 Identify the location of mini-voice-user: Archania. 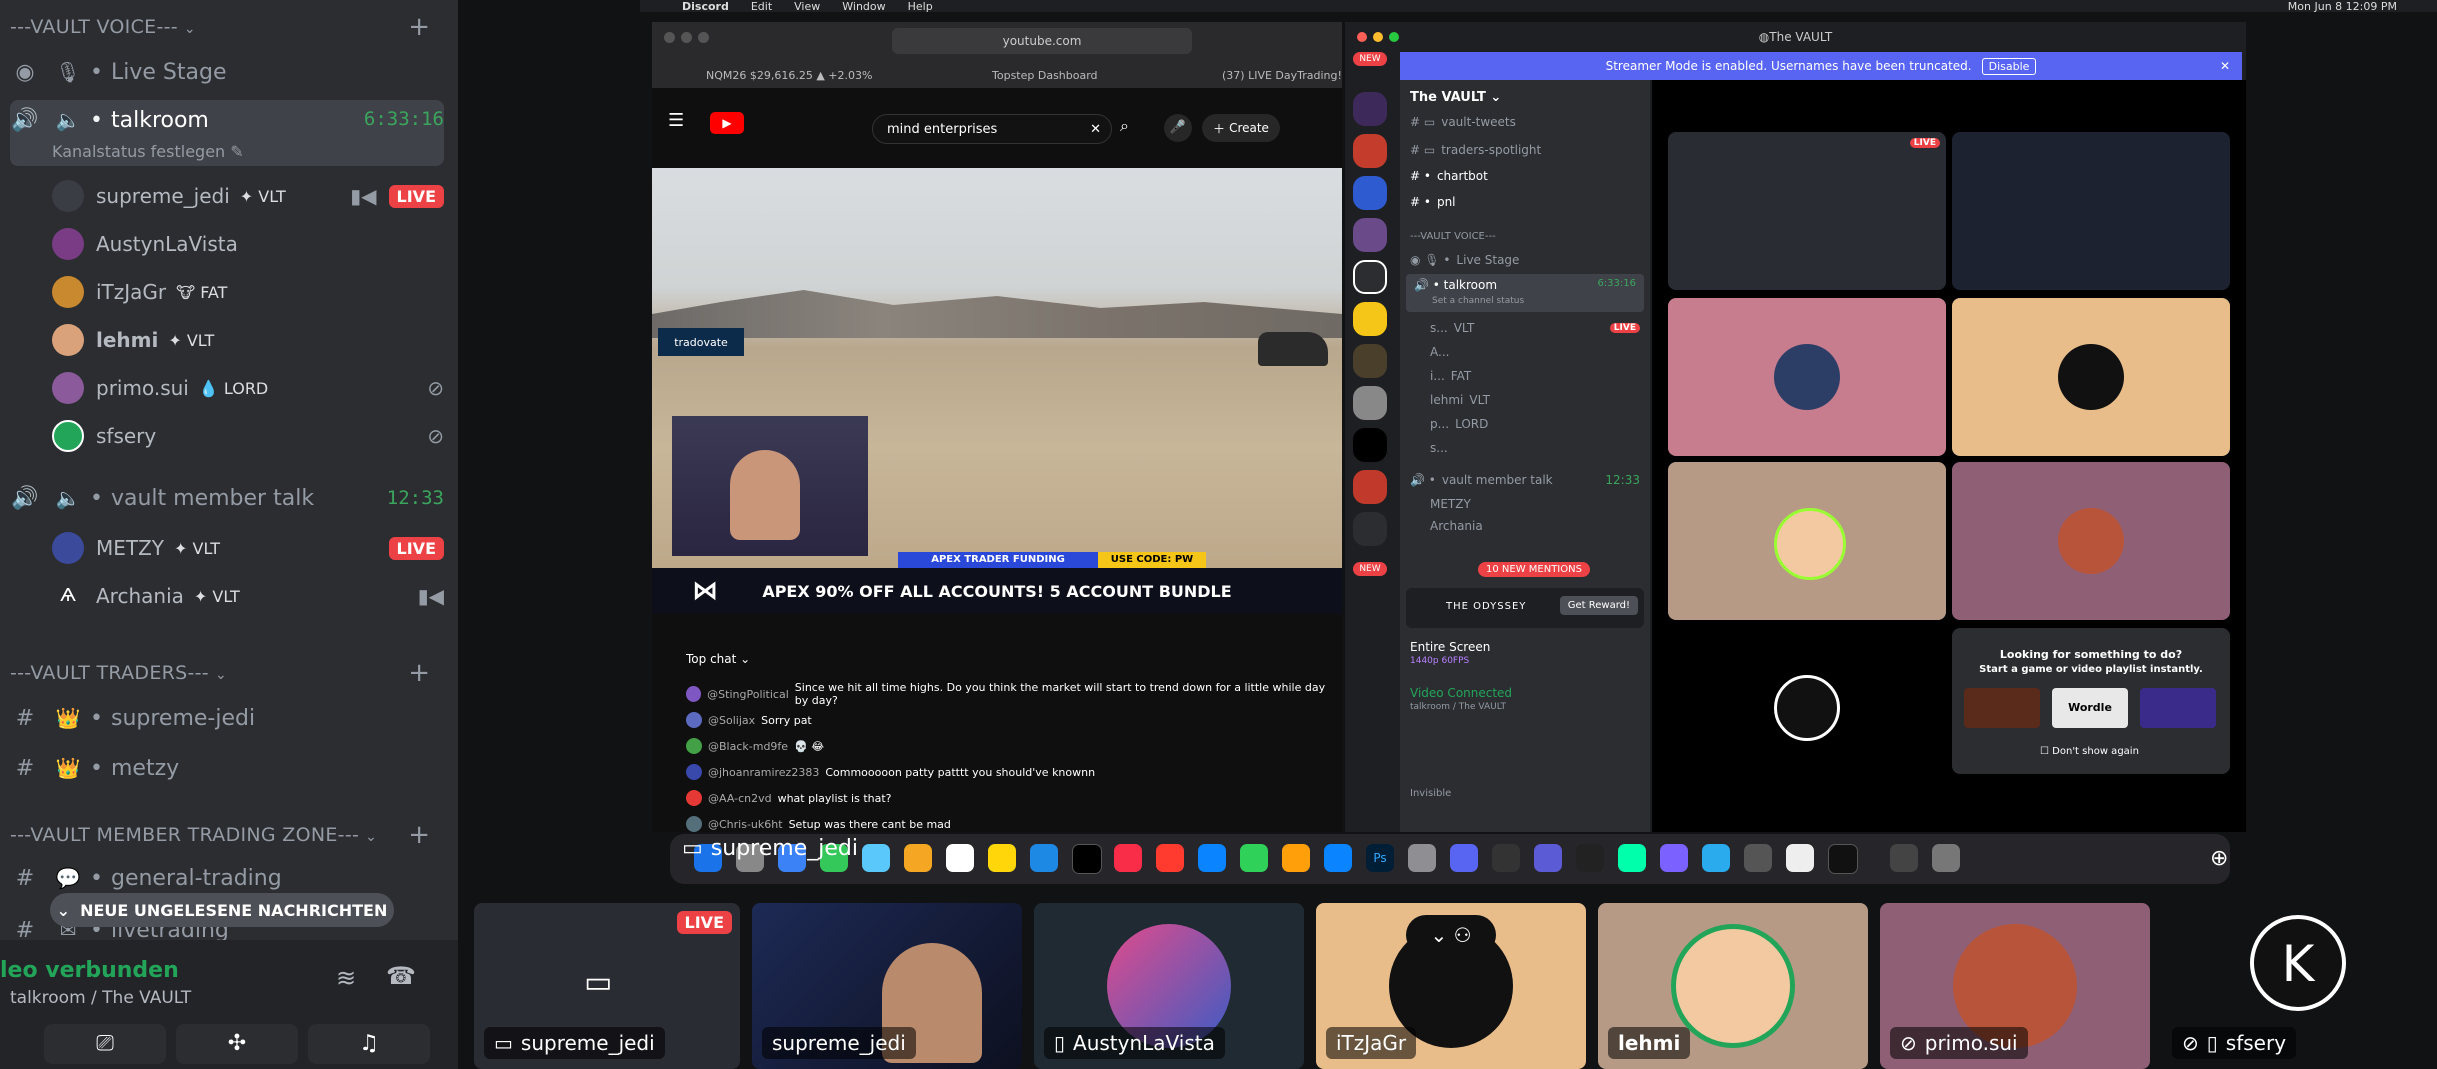
(1535, 526).